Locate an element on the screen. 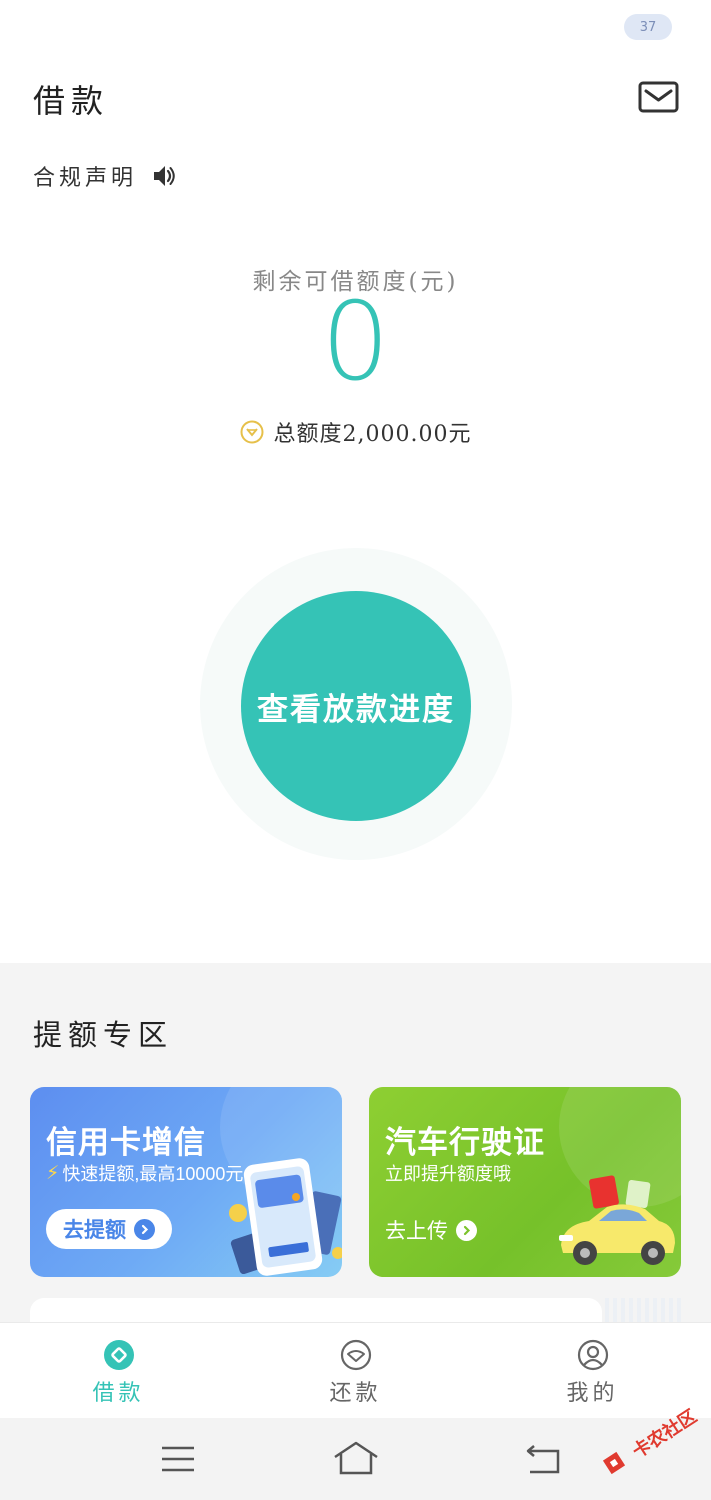  card-title: 汽车行驶证 is located at coordinates (465, 1142).